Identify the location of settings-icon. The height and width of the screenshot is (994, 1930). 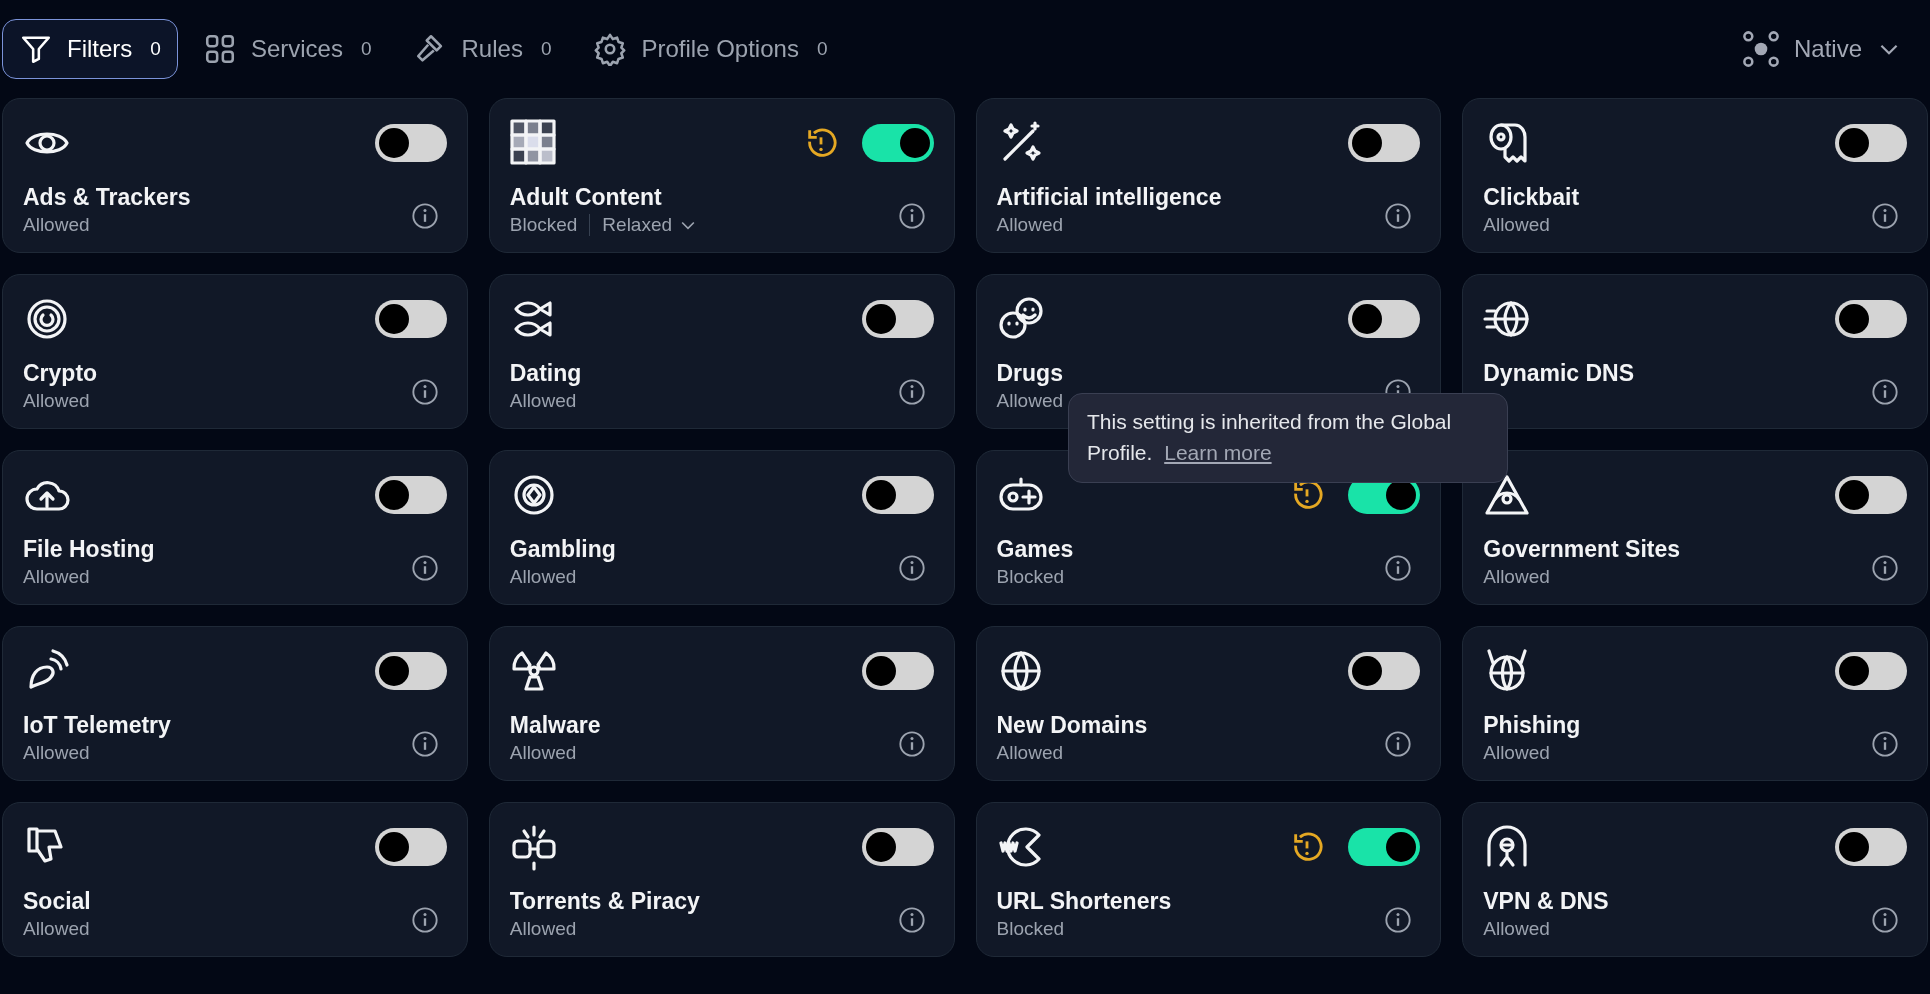
(610, 49).